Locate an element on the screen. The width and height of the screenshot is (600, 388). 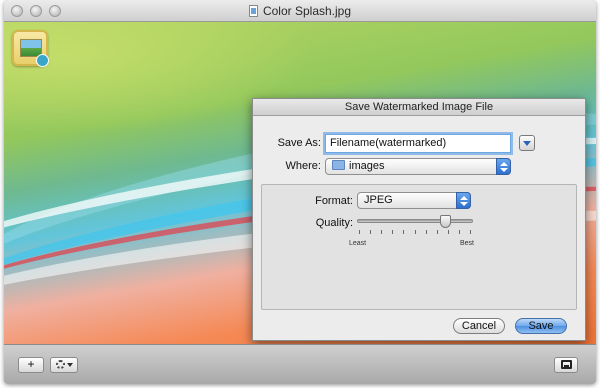
quality-slider is located at coordinates (415, 221).